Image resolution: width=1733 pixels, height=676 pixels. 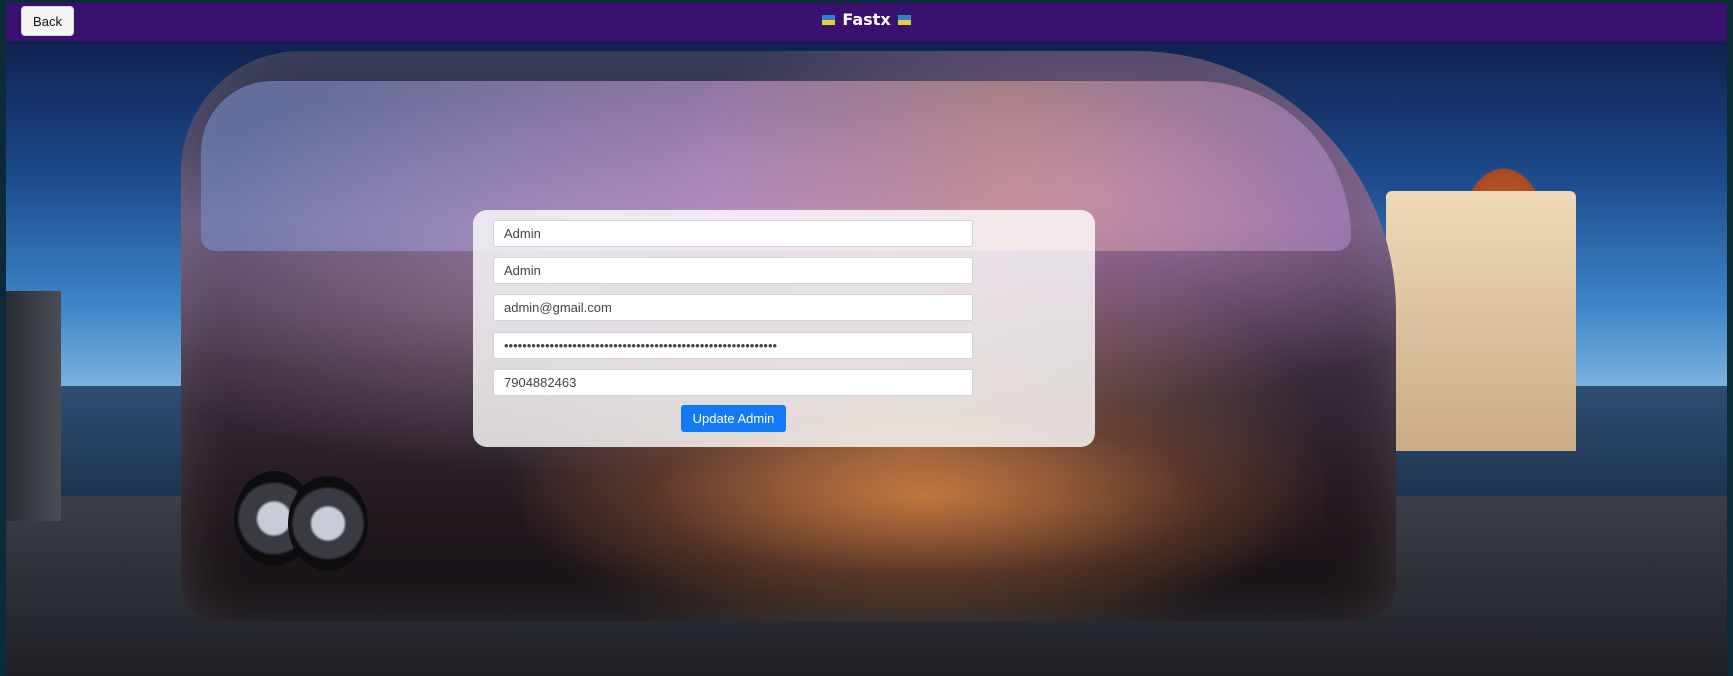 I want to click on first-name-input, so click(x=733, y=233).